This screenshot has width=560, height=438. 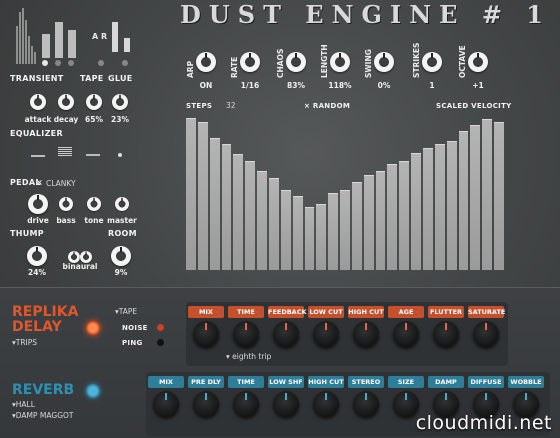 I want to click on thump-knob, so click(x=37, y=256).